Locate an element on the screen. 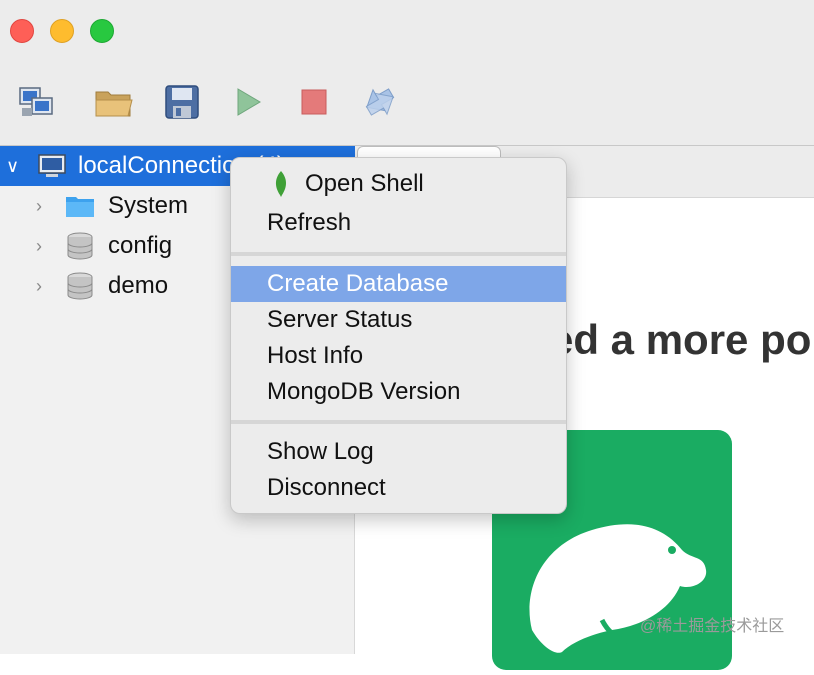 The height and width of the screenshot is (675, 814). tree-item-label: demo is located at coordinates (138, 285).